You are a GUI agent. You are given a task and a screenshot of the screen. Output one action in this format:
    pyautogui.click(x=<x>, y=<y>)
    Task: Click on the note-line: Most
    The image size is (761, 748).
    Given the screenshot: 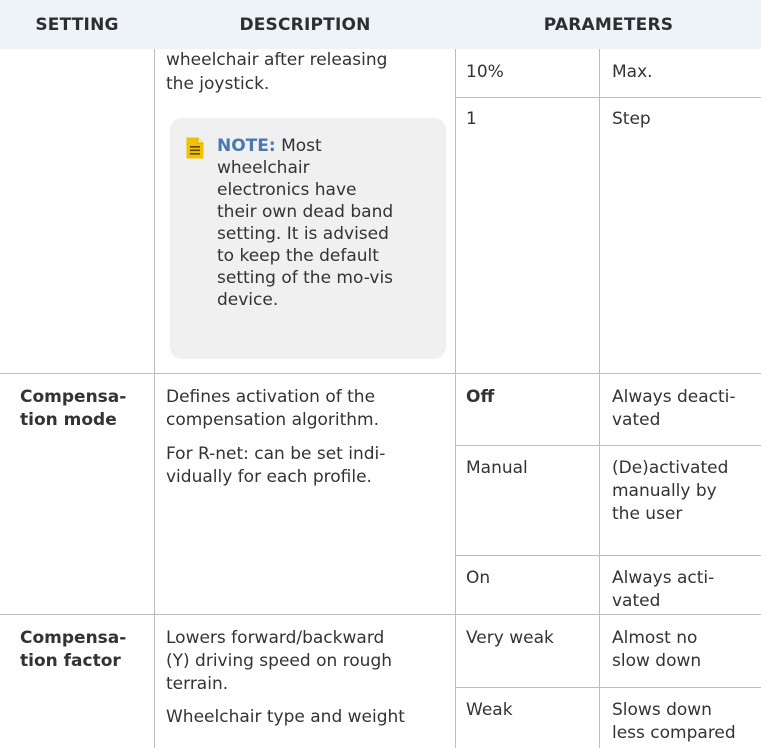 What is the action you would take?
    pyautogui.click(x=298, y=146)
    